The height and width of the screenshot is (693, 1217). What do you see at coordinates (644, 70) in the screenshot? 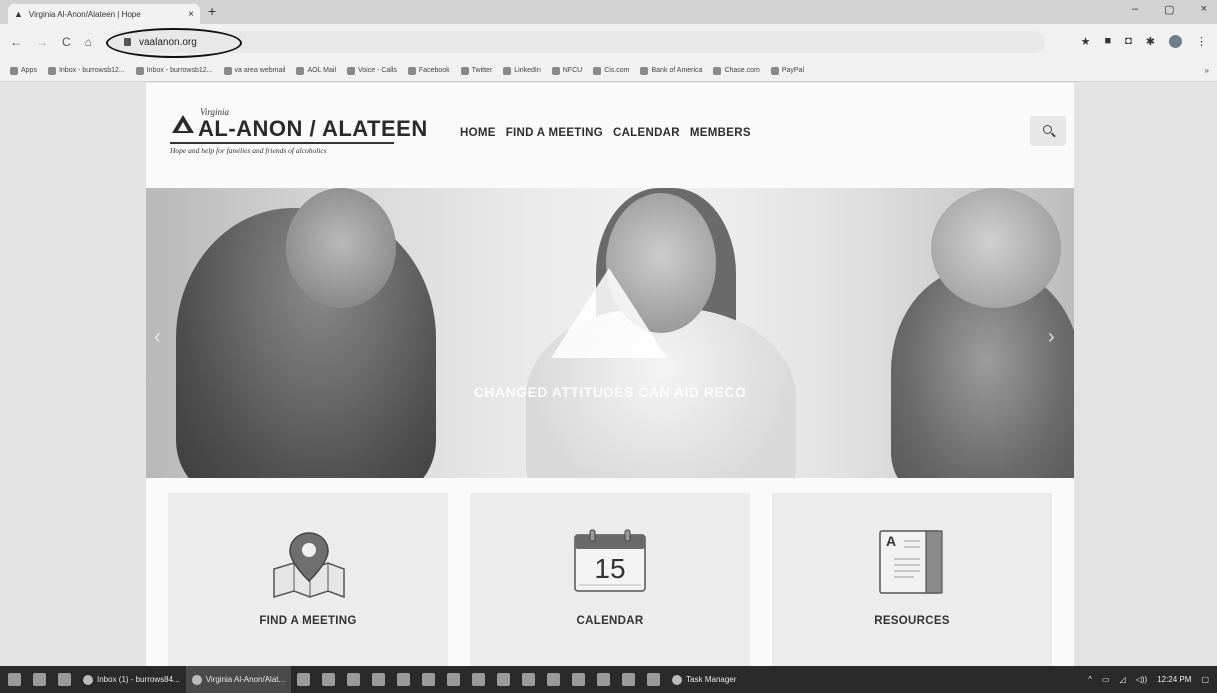
I see `bofa-icon` at bounding box center [644, 70].